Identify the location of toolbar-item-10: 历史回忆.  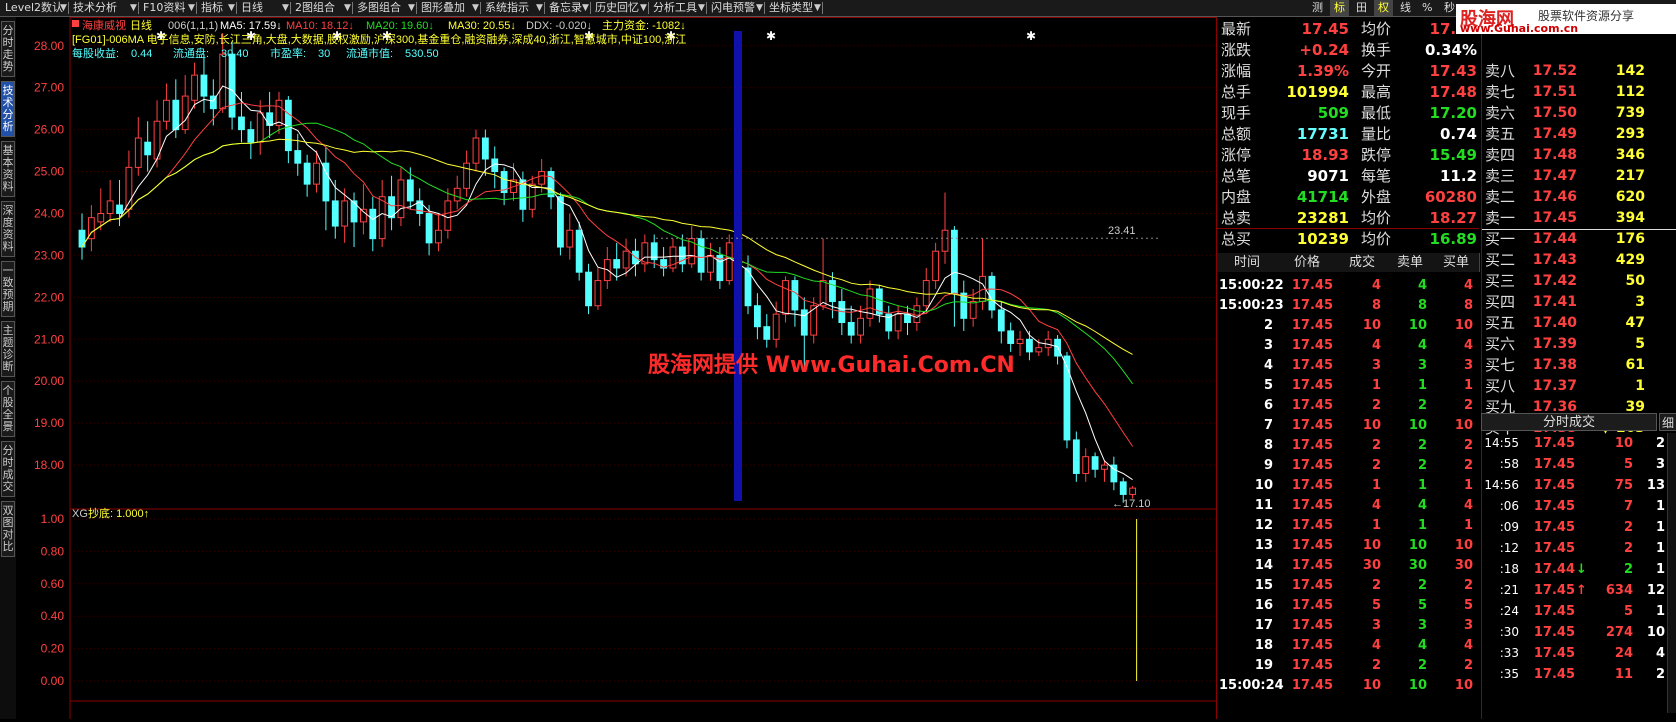
(617, 8).